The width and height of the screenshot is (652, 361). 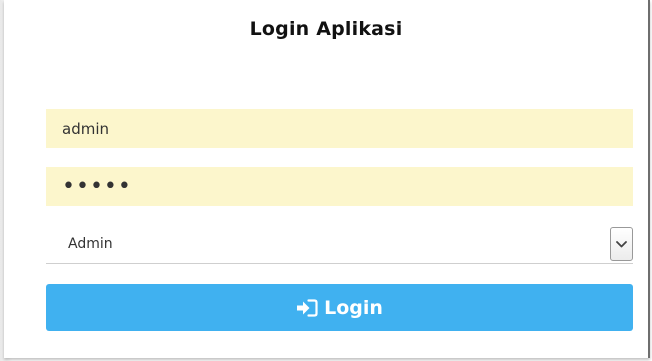 I want to click on login-button: Login, so click(x=339, y=307).